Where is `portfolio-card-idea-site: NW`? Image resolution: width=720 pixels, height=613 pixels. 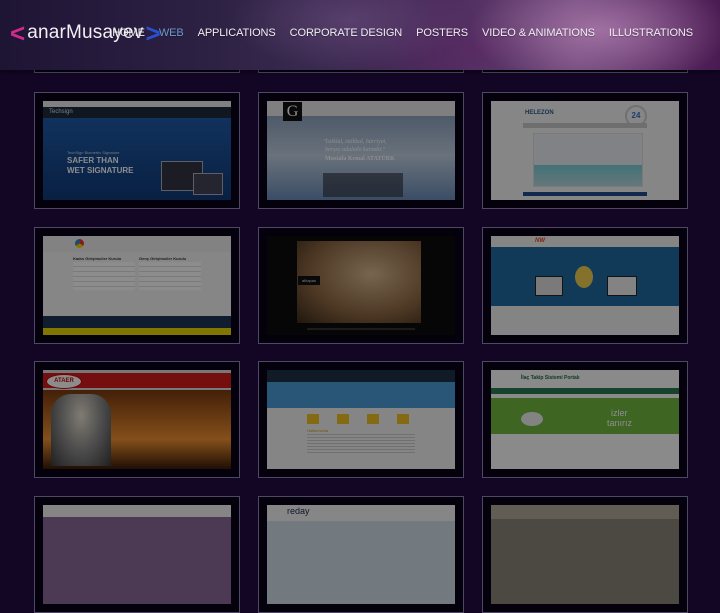
portfolio-card-idea-site: NW is located at coordinates (585, 285).